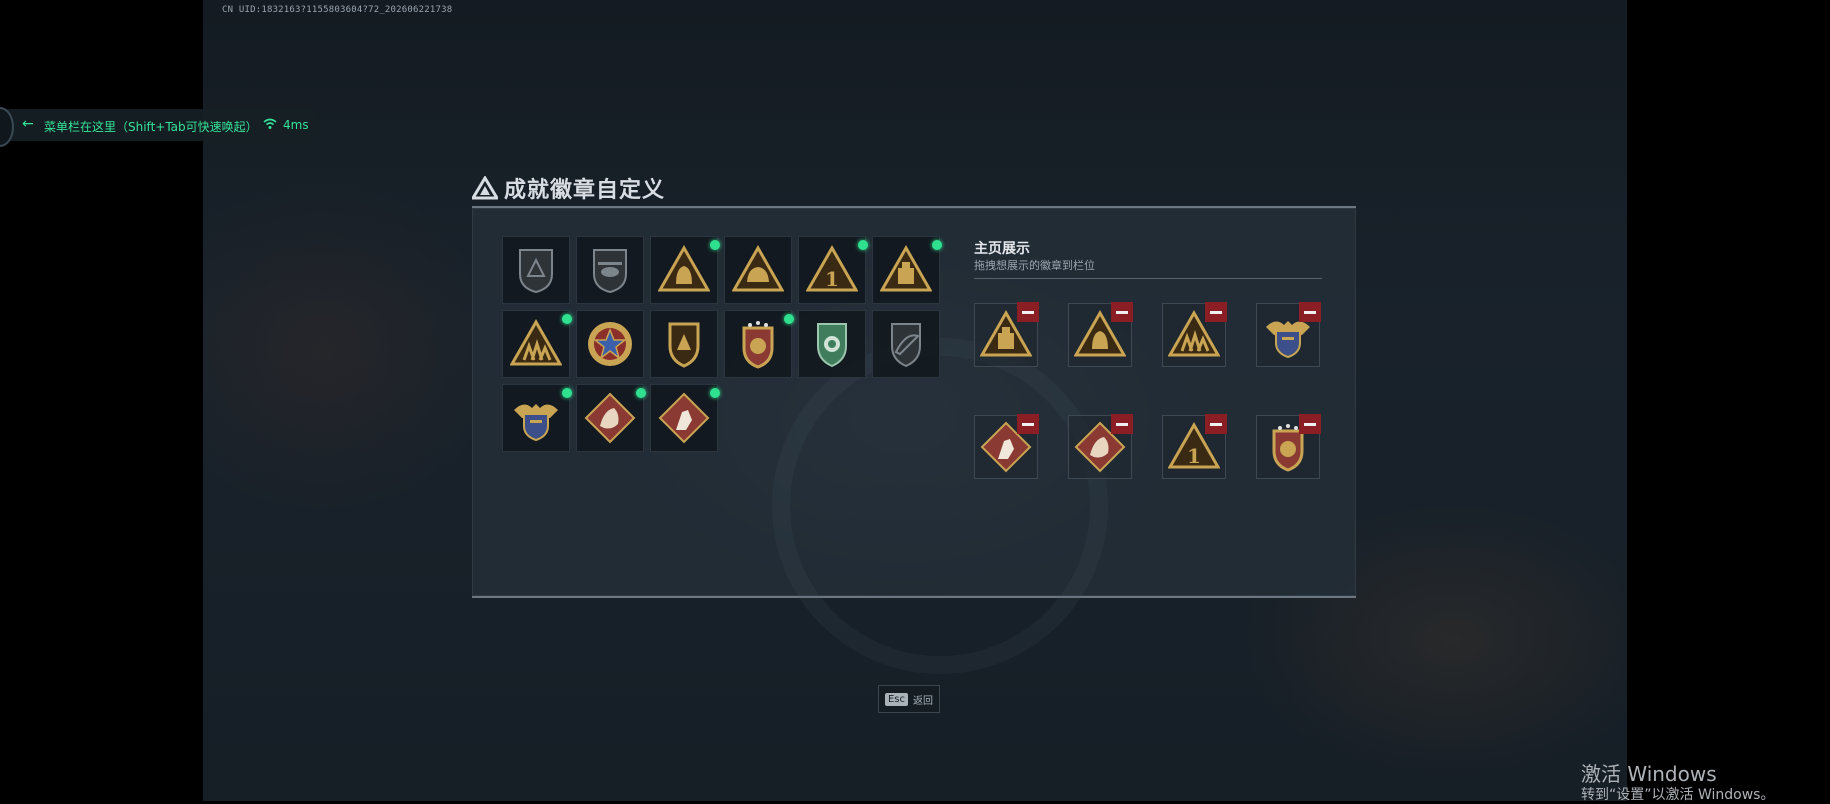  What do you see at coordinates (1034, 265) in the screenshot?
I see `showcase-subtitle: 拖拽想展示的徽章到栏位` at bounding box center [1034, 265].